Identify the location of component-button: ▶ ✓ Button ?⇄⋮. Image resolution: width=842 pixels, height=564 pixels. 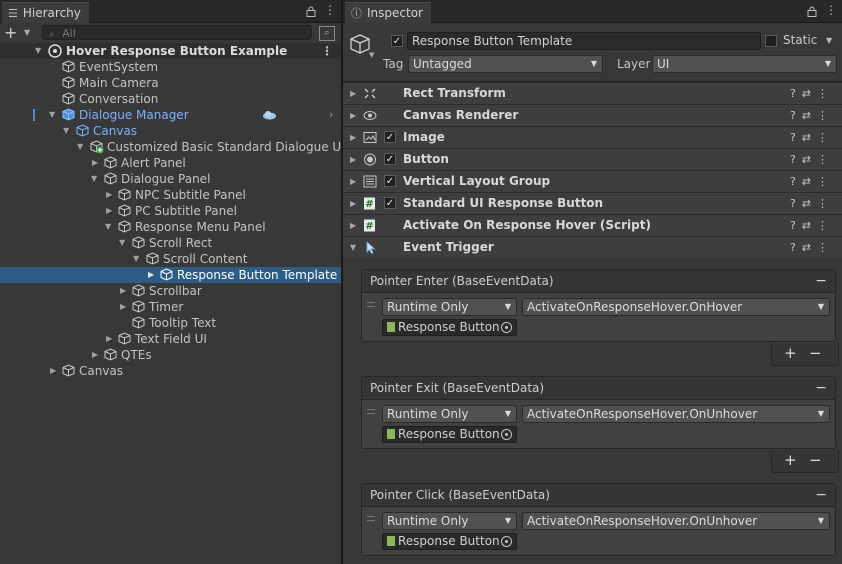
(592, 159).